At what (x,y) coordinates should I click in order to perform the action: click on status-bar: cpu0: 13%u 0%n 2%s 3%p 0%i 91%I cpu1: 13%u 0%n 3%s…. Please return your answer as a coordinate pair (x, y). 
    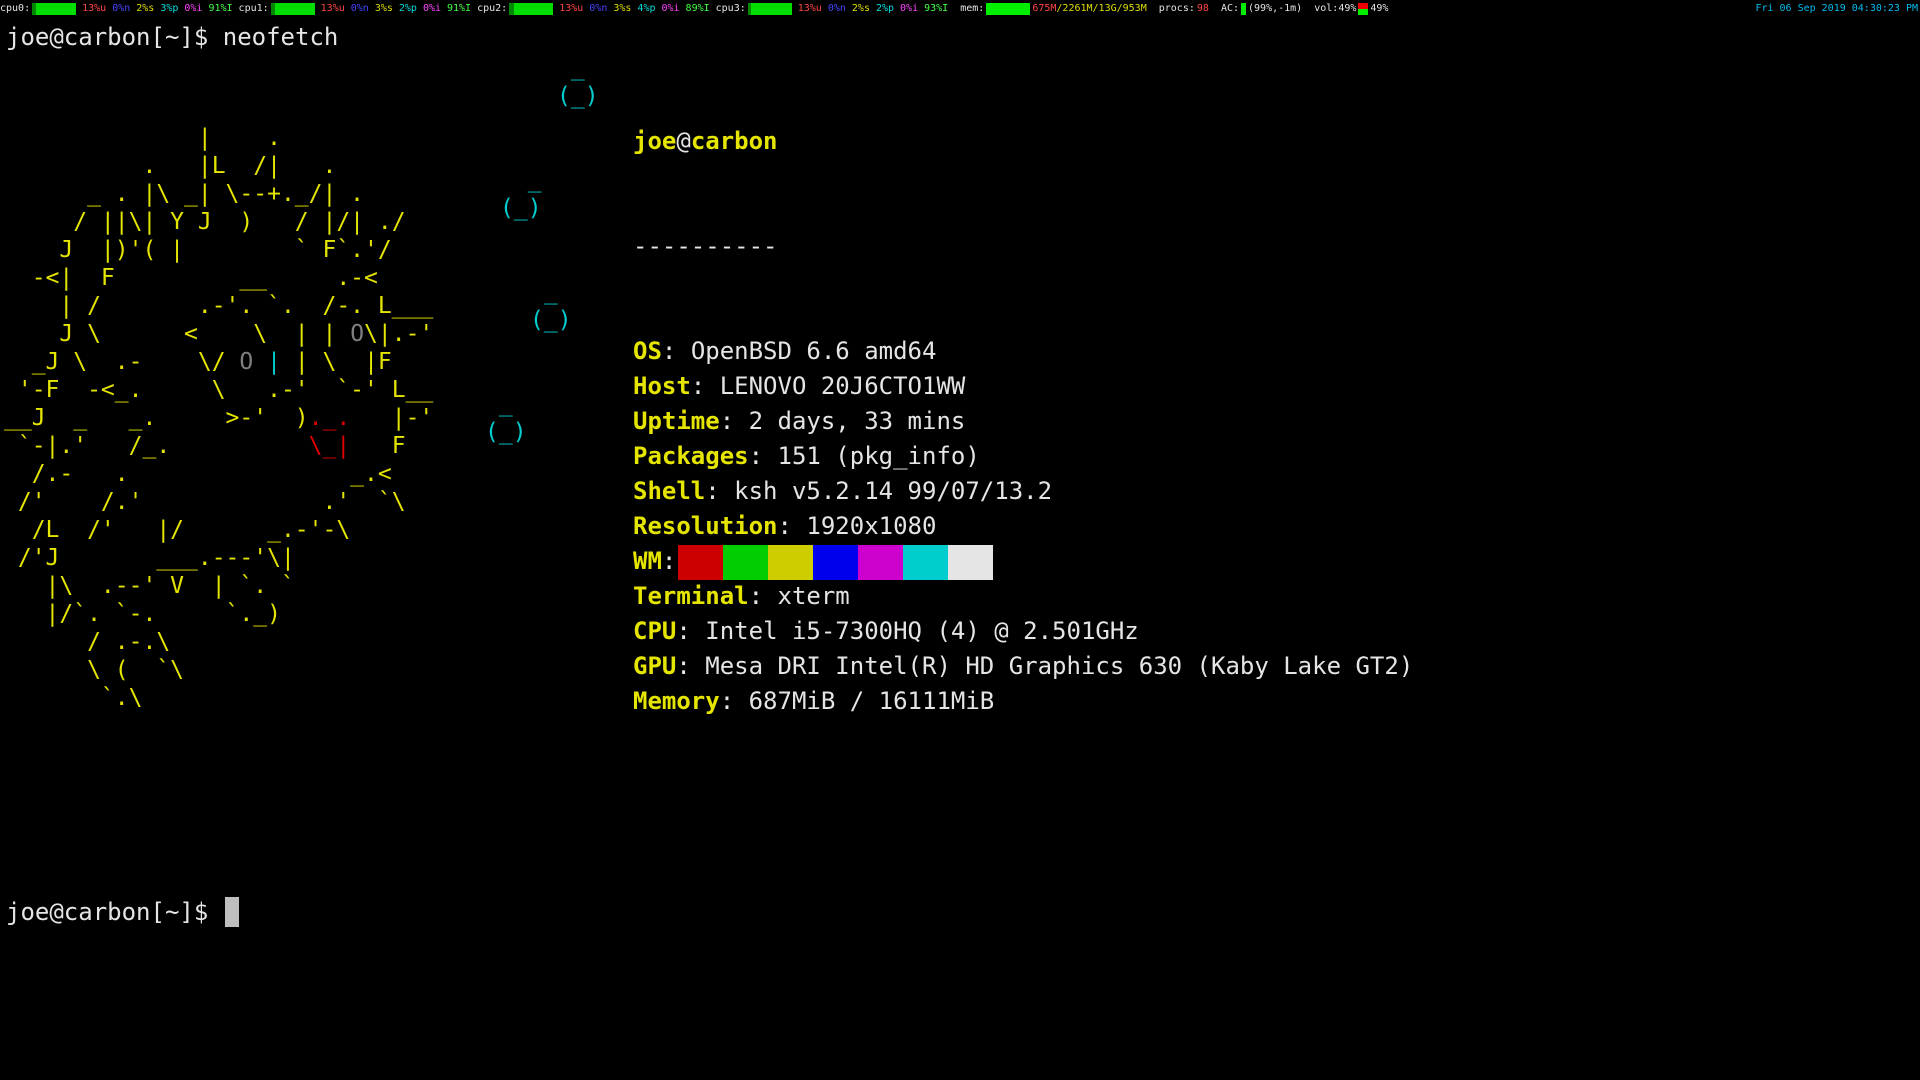
    Looking at the image, I should click on (960, 9).